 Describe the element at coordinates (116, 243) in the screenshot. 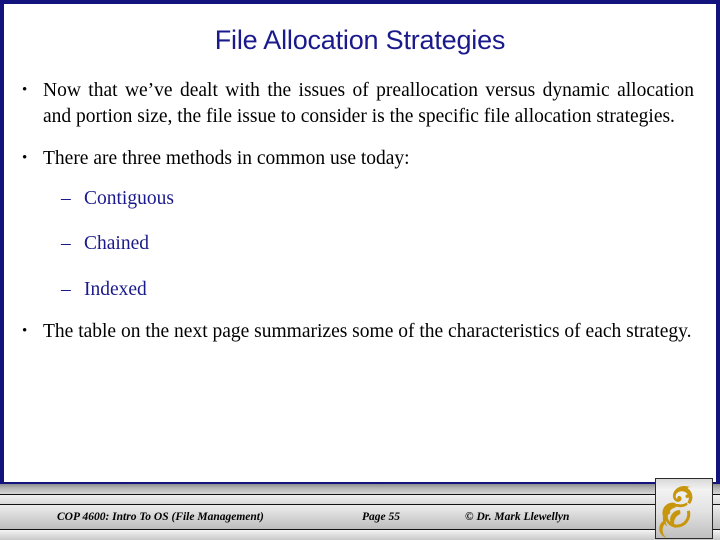

I see `sub-bullet-text: Chained` at that location.